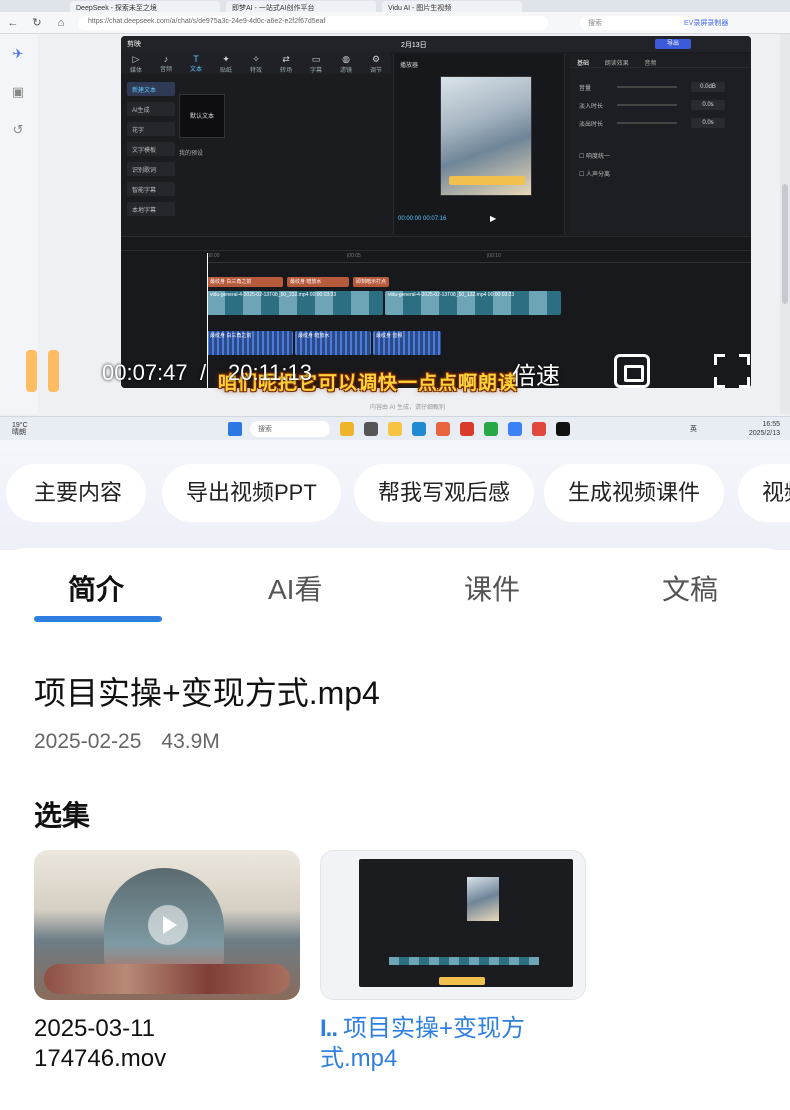 The width and height of the screenshot is (790, 1110). I want to click on prop-fade-in: 淡入时长 0.0s, so click(660, 105).